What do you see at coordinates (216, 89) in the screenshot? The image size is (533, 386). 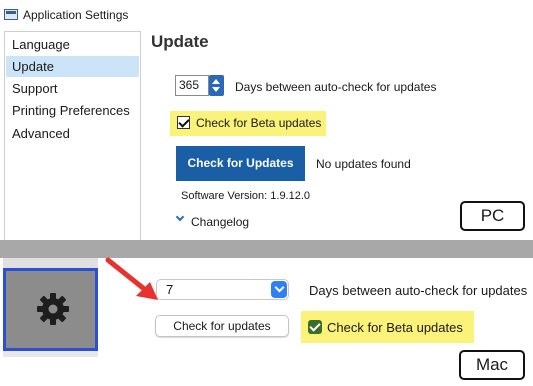 I see `spin-down-icon` at bounding box center [216, 89].